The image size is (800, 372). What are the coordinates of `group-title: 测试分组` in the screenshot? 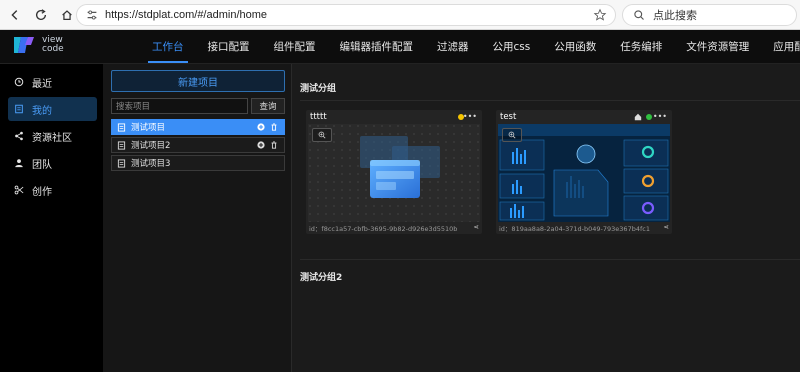 It's located at (318, 89).